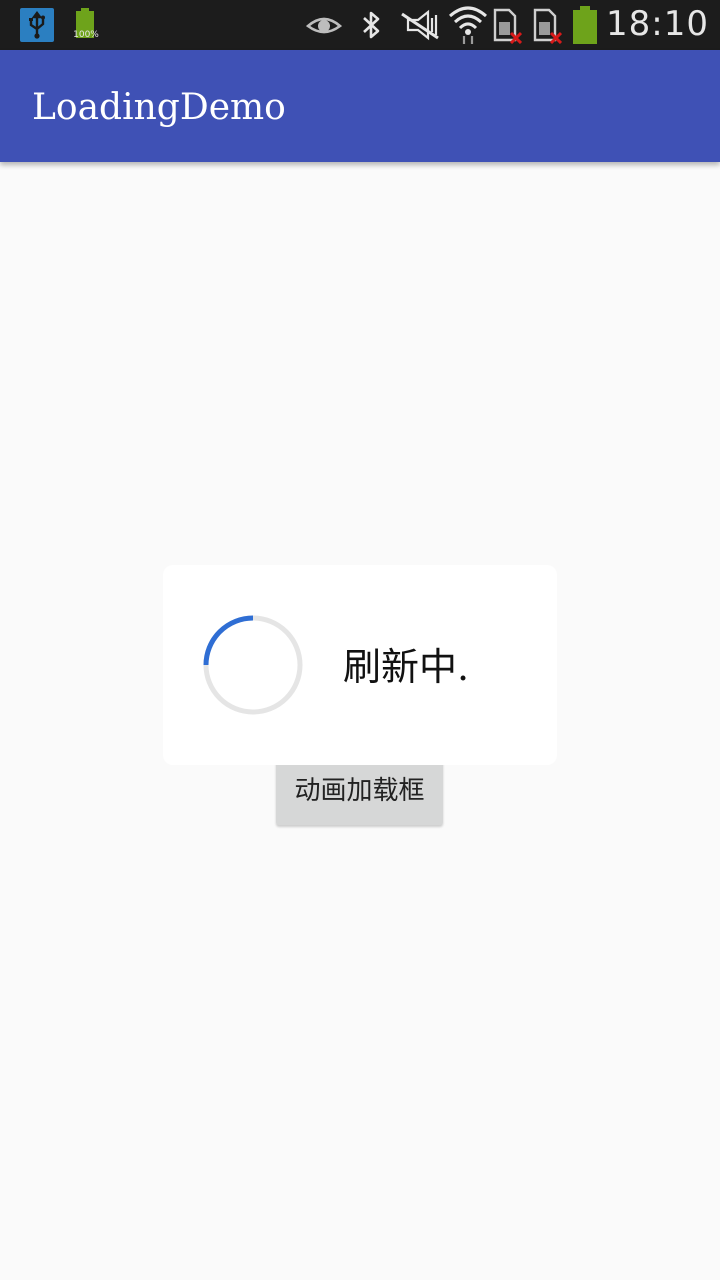 The height and width of the screenshot is (1280, 720). What do you see at coordinates (159, 107) in the screenshot?
I see `app-title: LoadingDemo` at bounding box center [159, 107].